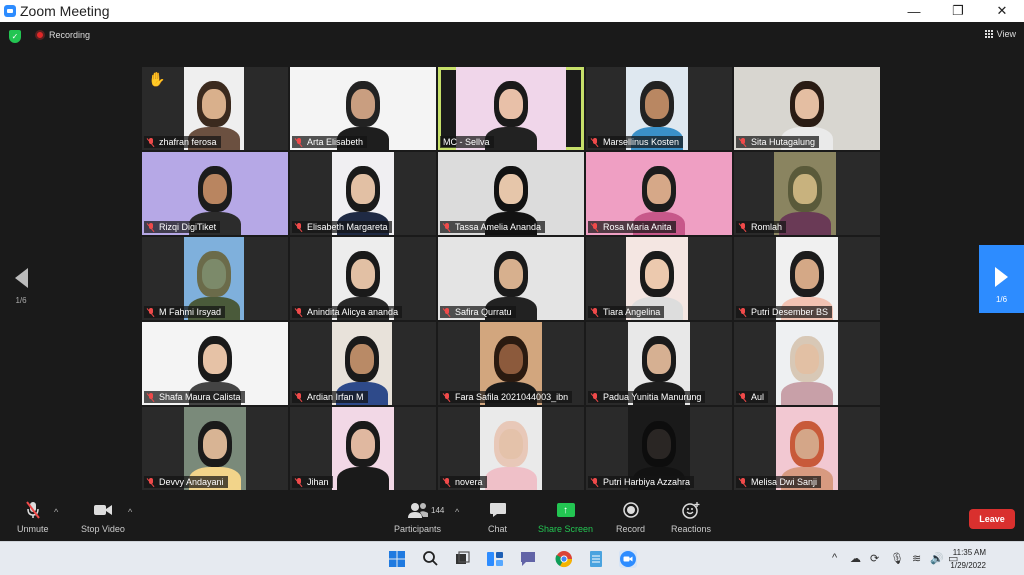 The width and height of the screenshot is (1024, 575). What do you see at coordinates (511, 193) in the screenshot?
I see `participant-tile: Tassa Amelia Ananda` at bounding box center [511, 193].